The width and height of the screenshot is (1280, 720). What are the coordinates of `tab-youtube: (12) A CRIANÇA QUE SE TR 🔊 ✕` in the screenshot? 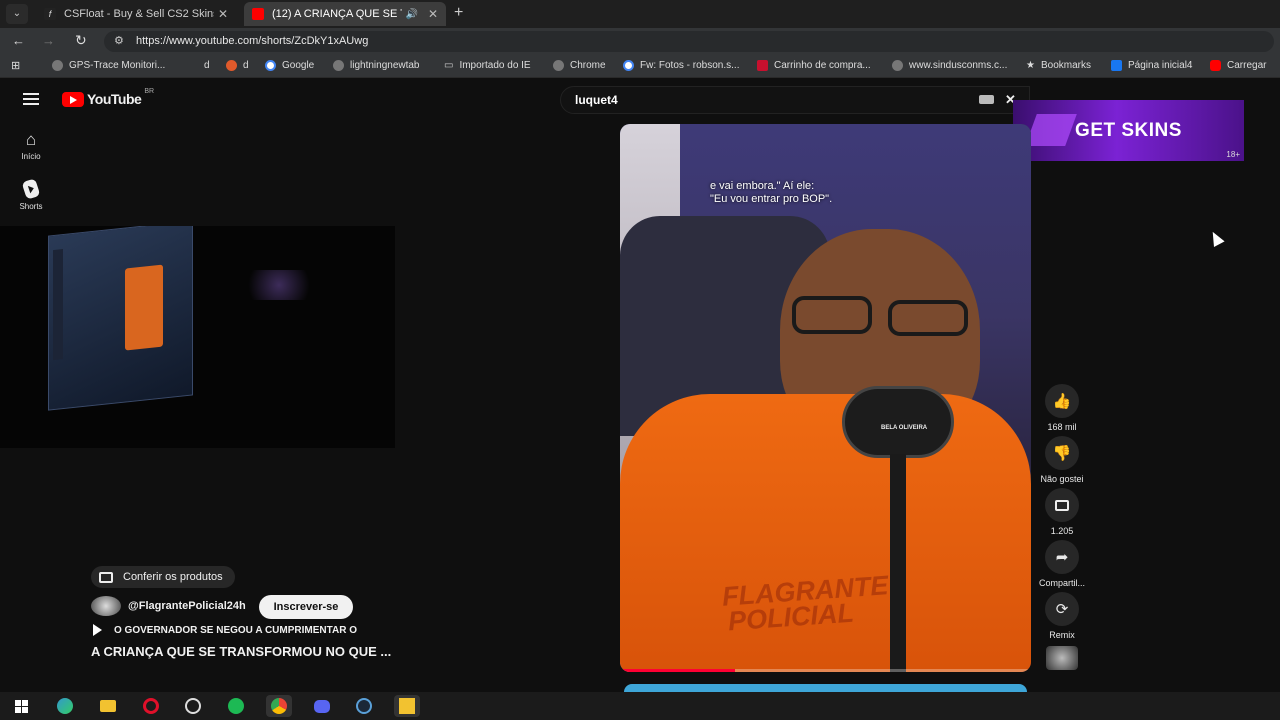 It's located at (345, 14).